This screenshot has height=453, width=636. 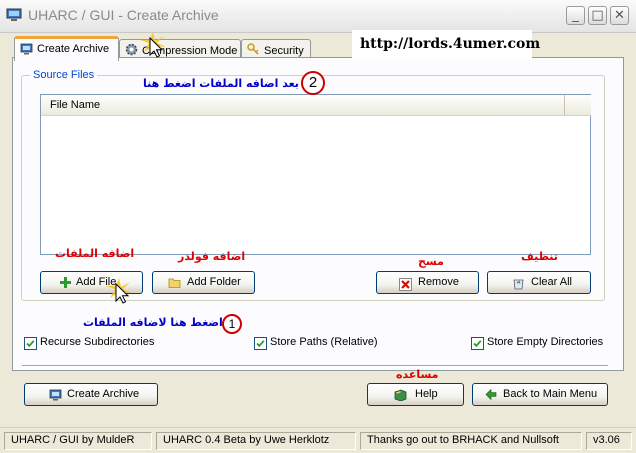 What do you see at coordinates (400, 395) in the screenshot?
I see `help-book-icon` at bounding box center [400, 395].